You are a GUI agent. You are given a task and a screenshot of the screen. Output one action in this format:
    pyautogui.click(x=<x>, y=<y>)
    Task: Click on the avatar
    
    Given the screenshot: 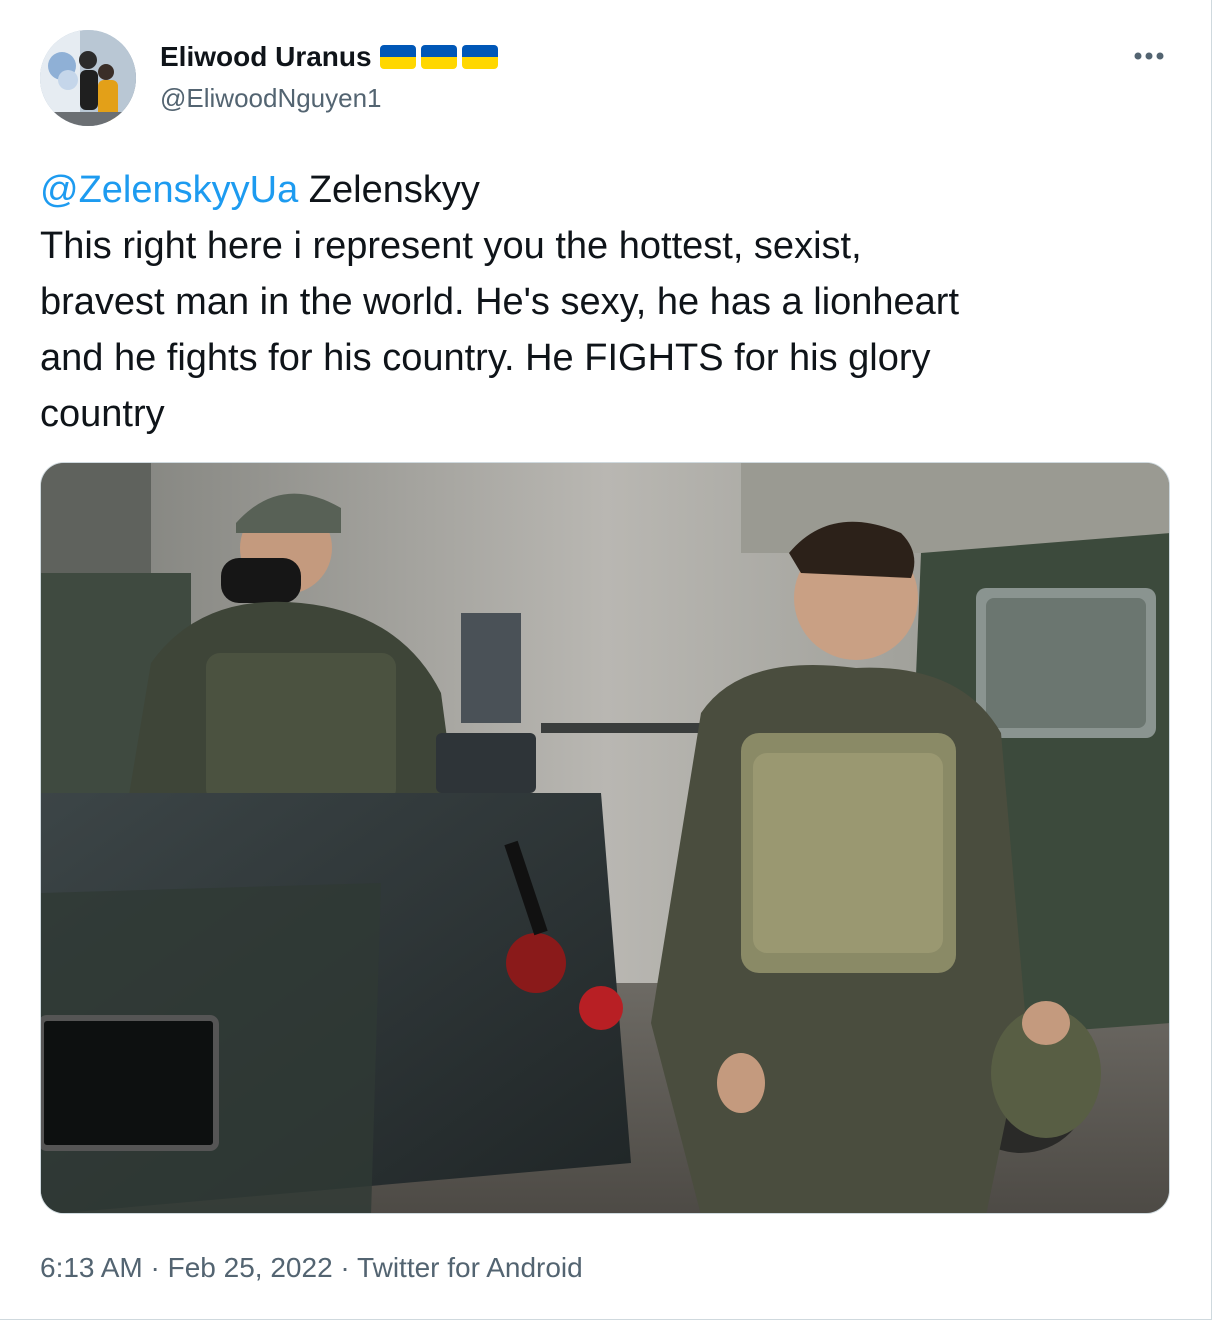 What is the action you would take?
    pyautogui.click(x=88, y=78)
    